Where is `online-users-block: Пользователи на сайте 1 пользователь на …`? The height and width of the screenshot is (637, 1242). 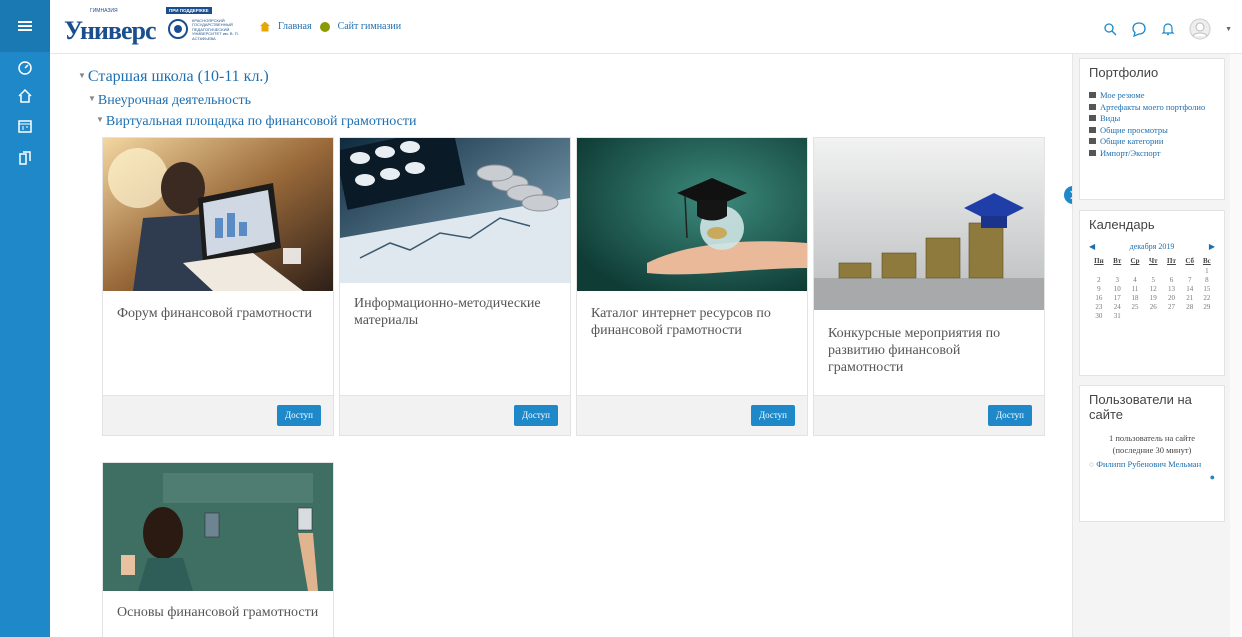 online-users-block: Пользователи на сайте 1 пользователь на … is located at coordinates (1152, 453).